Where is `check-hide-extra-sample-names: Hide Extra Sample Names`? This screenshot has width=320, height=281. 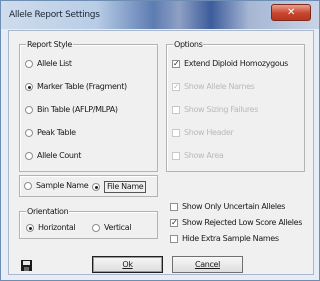 check-hide-extra-sample-names: Hide Extra Sample Names is located at coordinates (224, 239).